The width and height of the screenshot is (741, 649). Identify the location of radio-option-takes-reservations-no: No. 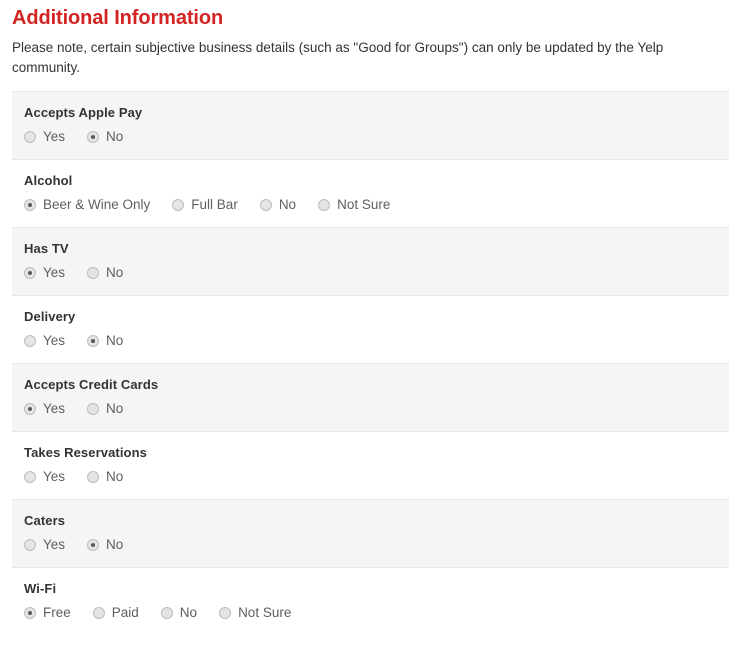
(105, 477).